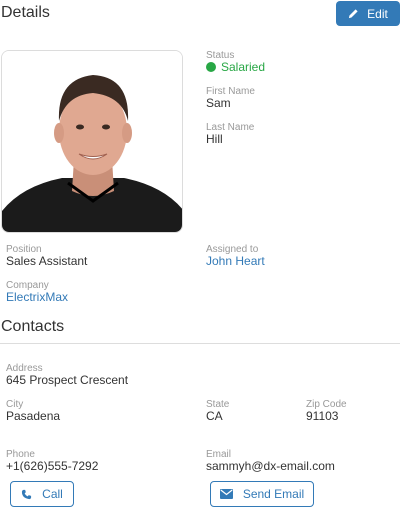  What do you see at coordinates (25, 12) in the screenshot?
I see `page-title: Details` at bounding box center [25, 12].